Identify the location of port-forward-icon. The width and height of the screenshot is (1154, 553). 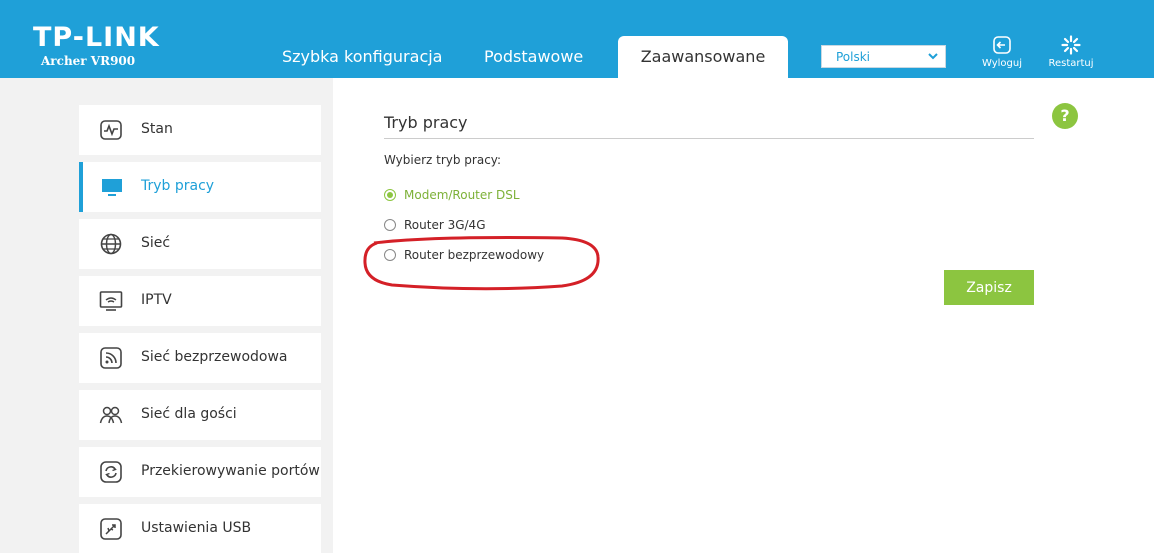
(111, 472).